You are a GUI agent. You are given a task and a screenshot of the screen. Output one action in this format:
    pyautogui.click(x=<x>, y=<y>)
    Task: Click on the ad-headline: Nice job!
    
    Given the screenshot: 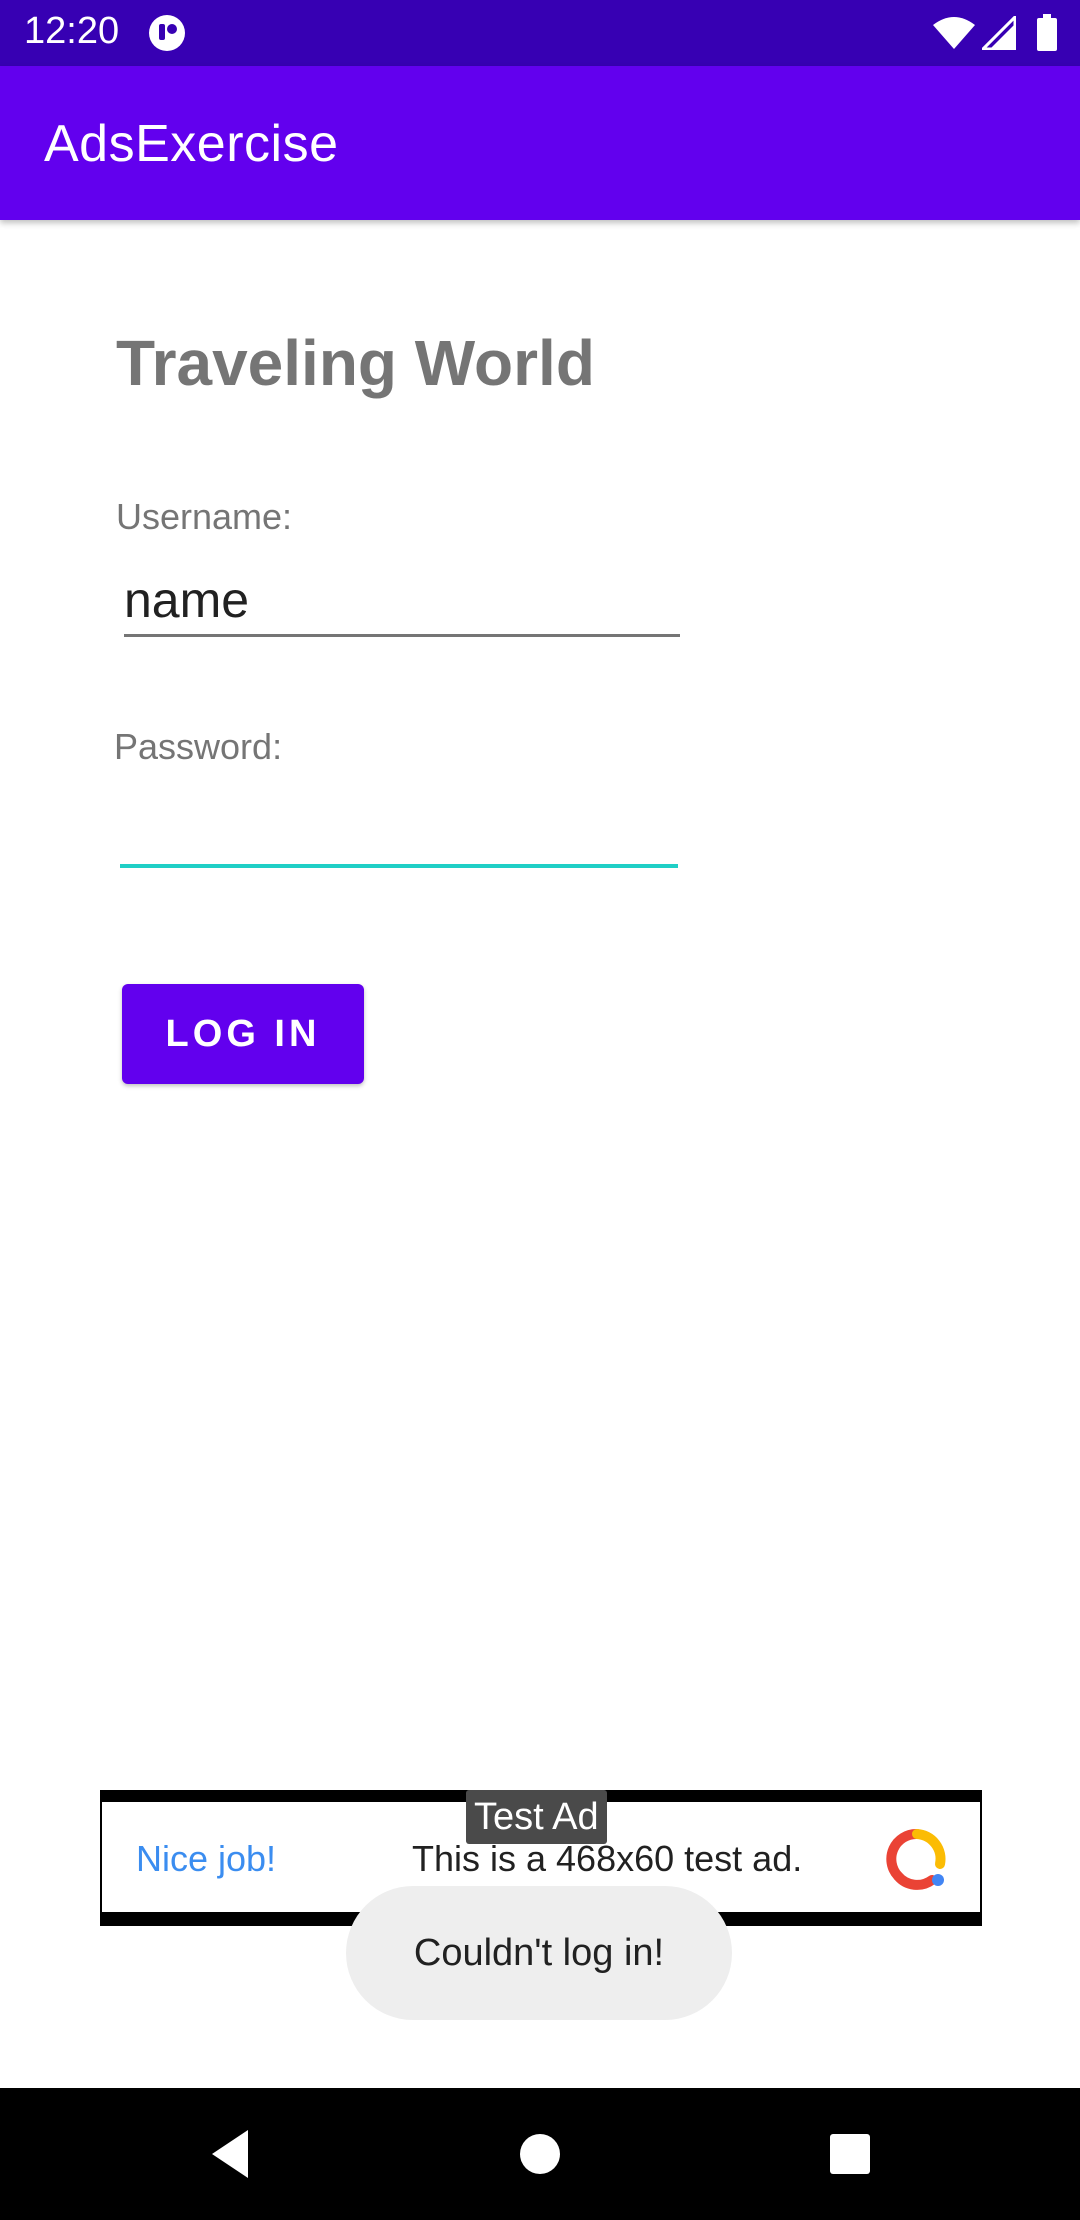 What is the action you would take?
    pyautogui.click(x=206, y=1859)
    